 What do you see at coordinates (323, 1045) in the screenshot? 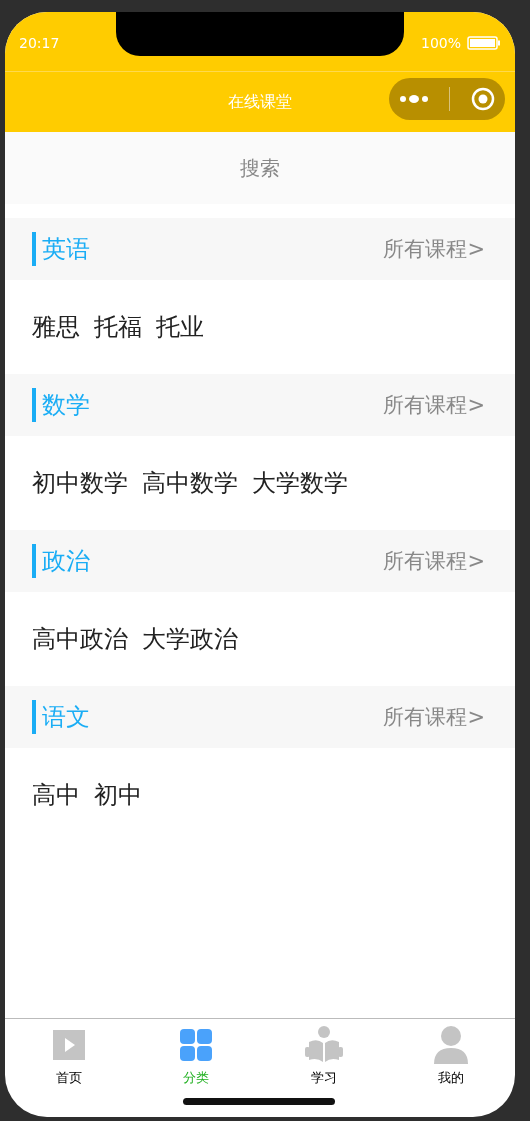
I see `reading-person-icon` at bounding box center [323, 1045].